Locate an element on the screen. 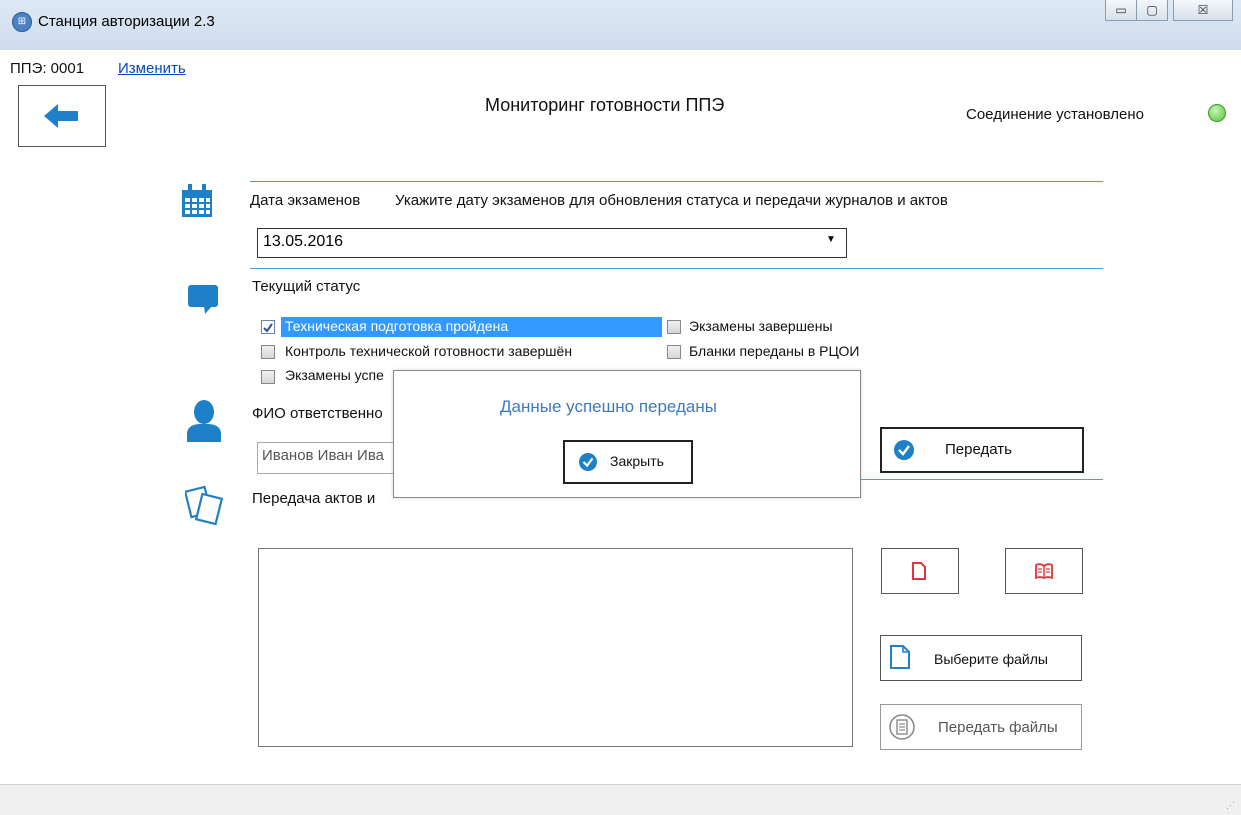 The image size is (1241, 815). status-checkbox-tech-prep is located at coordinates (268, 327).